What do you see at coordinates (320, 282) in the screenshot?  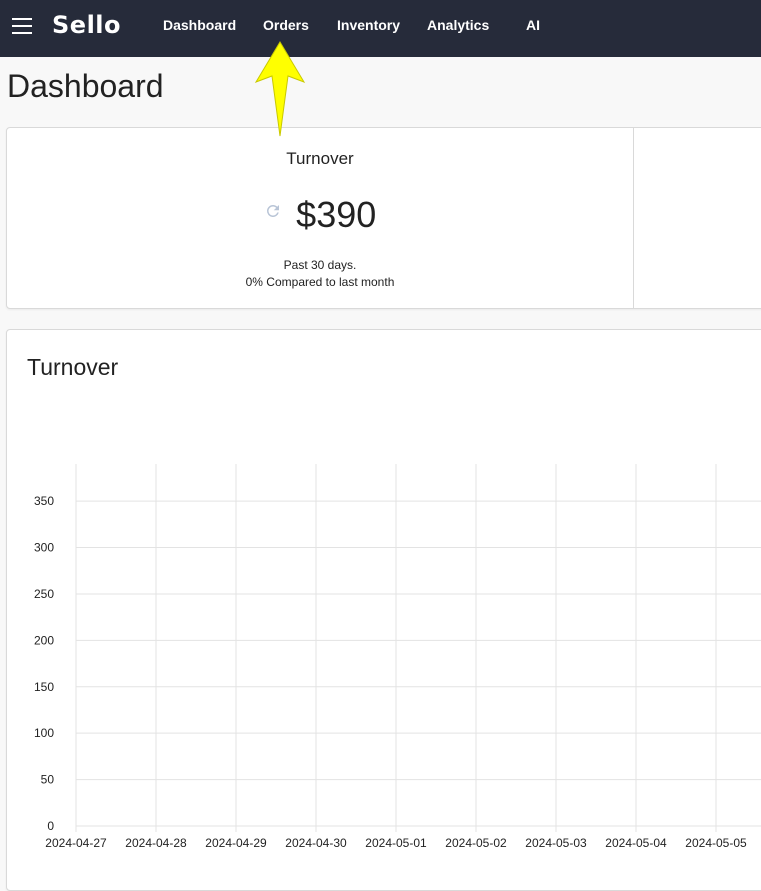 I see `kpi-comparison: 0% Compared to last month` at bounding box center [320, 282].